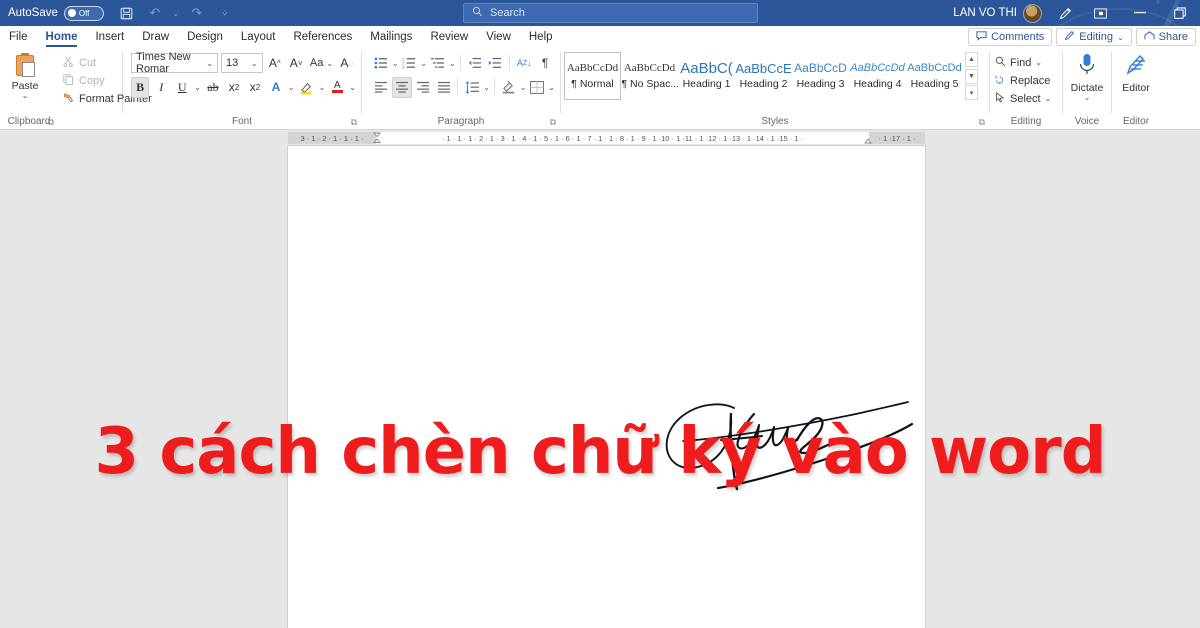 The height and width of the screenshot is (628, 1200). Describe the element at coordinates (610, 13) in the screenshot. I see `search-input: Search` at that location.